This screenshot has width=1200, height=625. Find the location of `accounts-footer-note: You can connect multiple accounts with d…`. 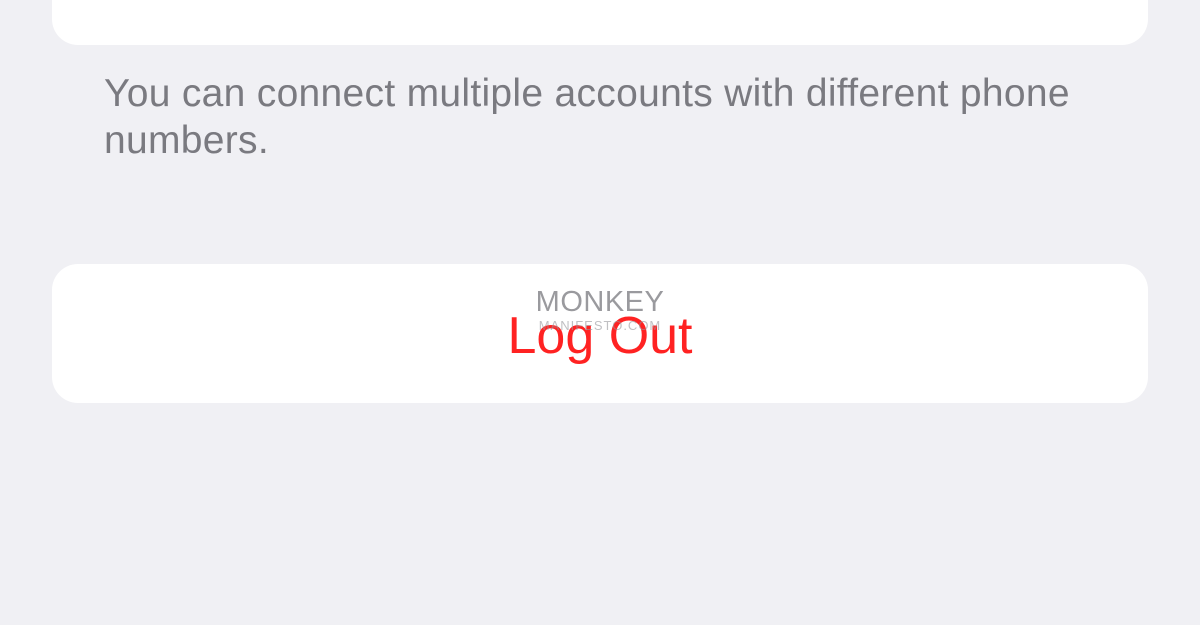

accounts-footer-note: You can connect multiple accounts with d… is located at coordinates (587, 117).